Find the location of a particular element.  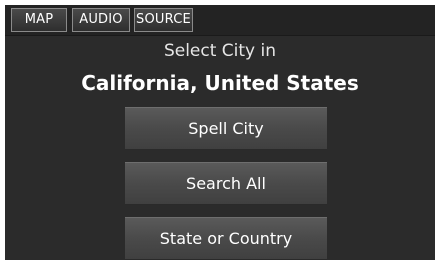

tab-source: SOURCE is located at coordinates (163, 20).